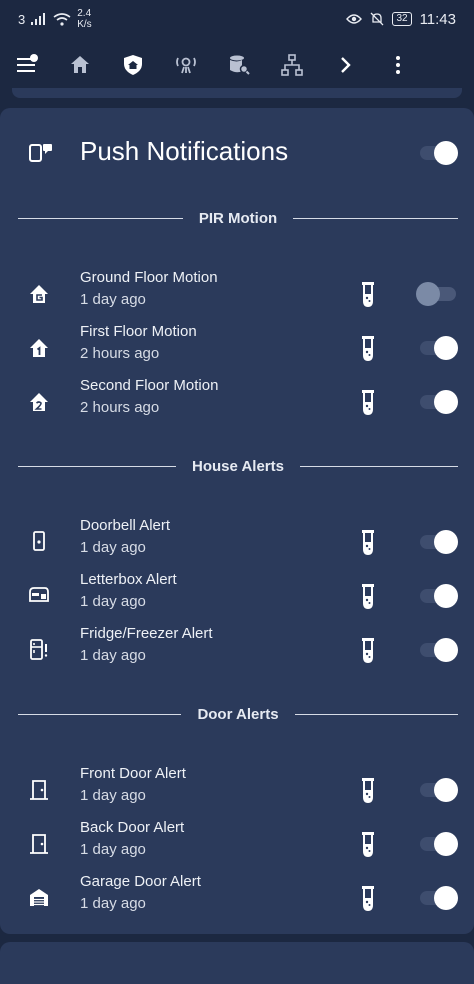 The height and width of the screenshot is (984, 474). What do you see at coordinates (397, 65) in the screenshot?
I see `overflow-menu-button` at bounding box center [397, 65].